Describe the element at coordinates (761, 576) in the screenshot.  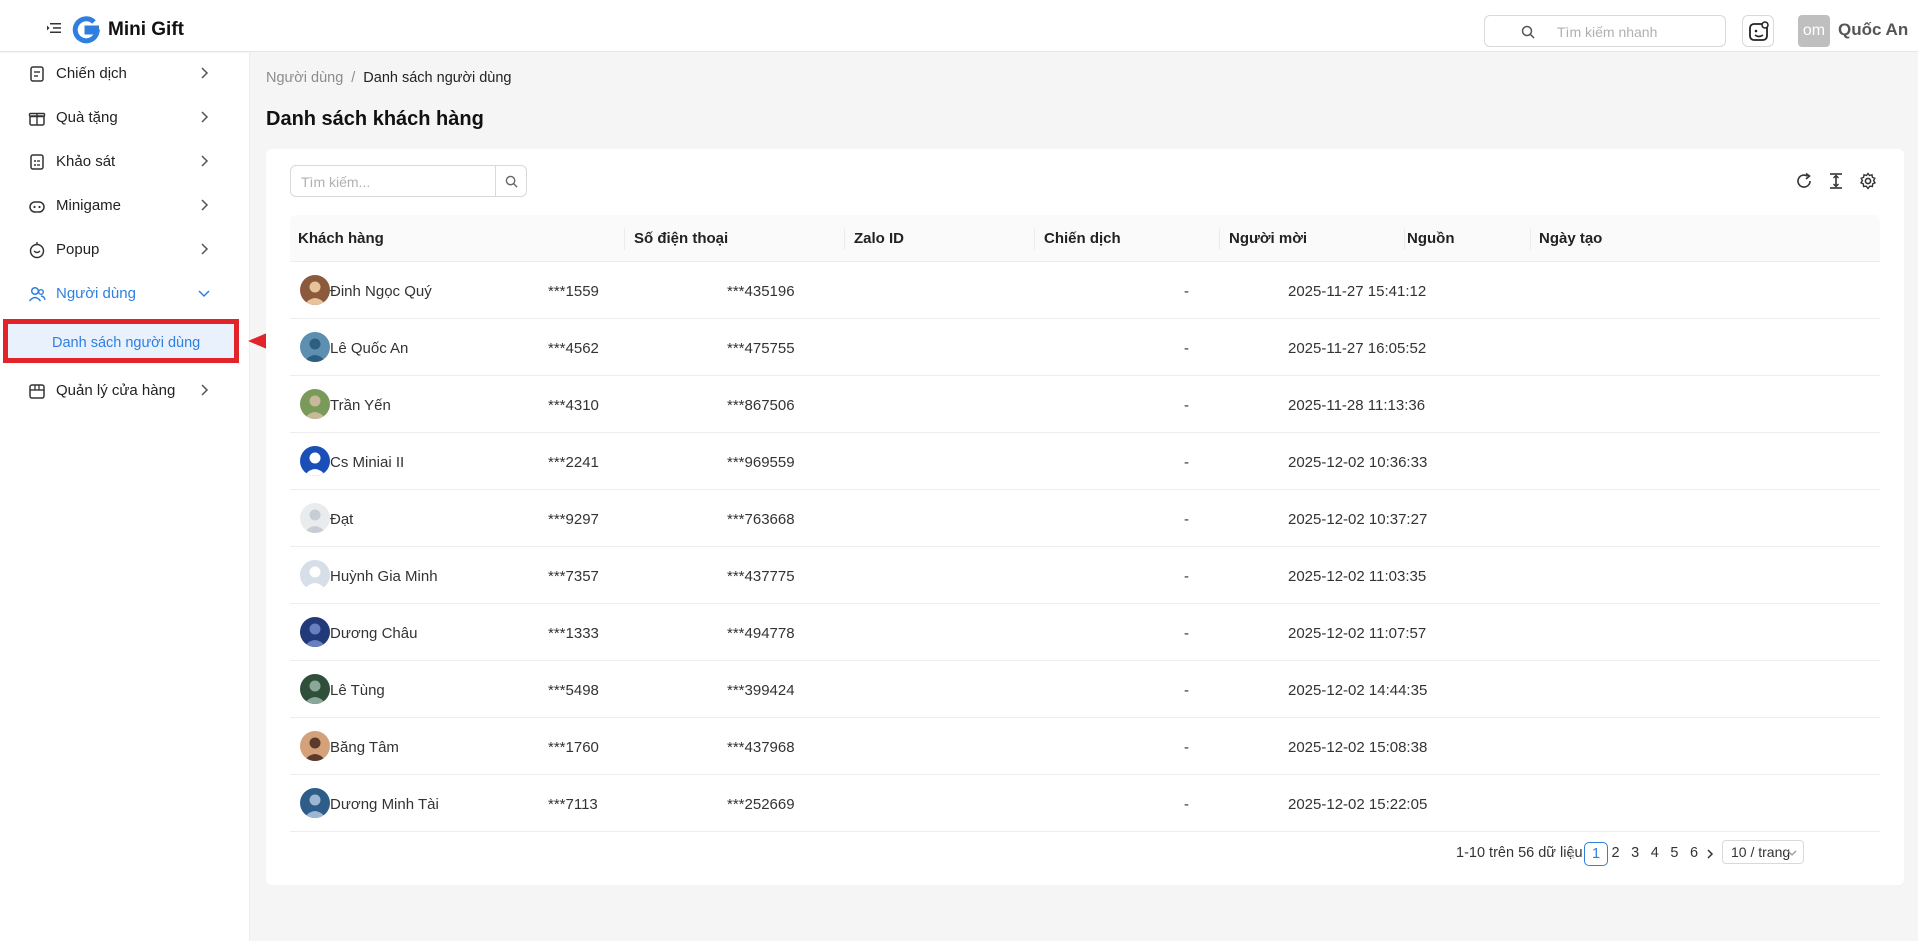
I see `zalo-id-cell: ***437775` at that location.